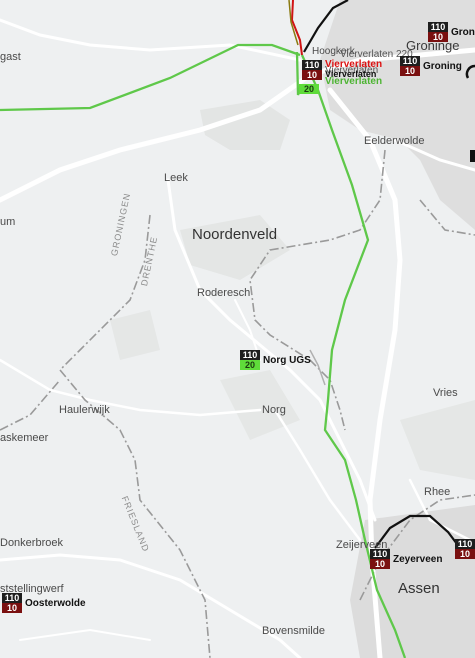 Image resolution: width=475 pixels, height=658 pixels. I want to click on place-noordenveld: Noordenveld, so click(235, 234).